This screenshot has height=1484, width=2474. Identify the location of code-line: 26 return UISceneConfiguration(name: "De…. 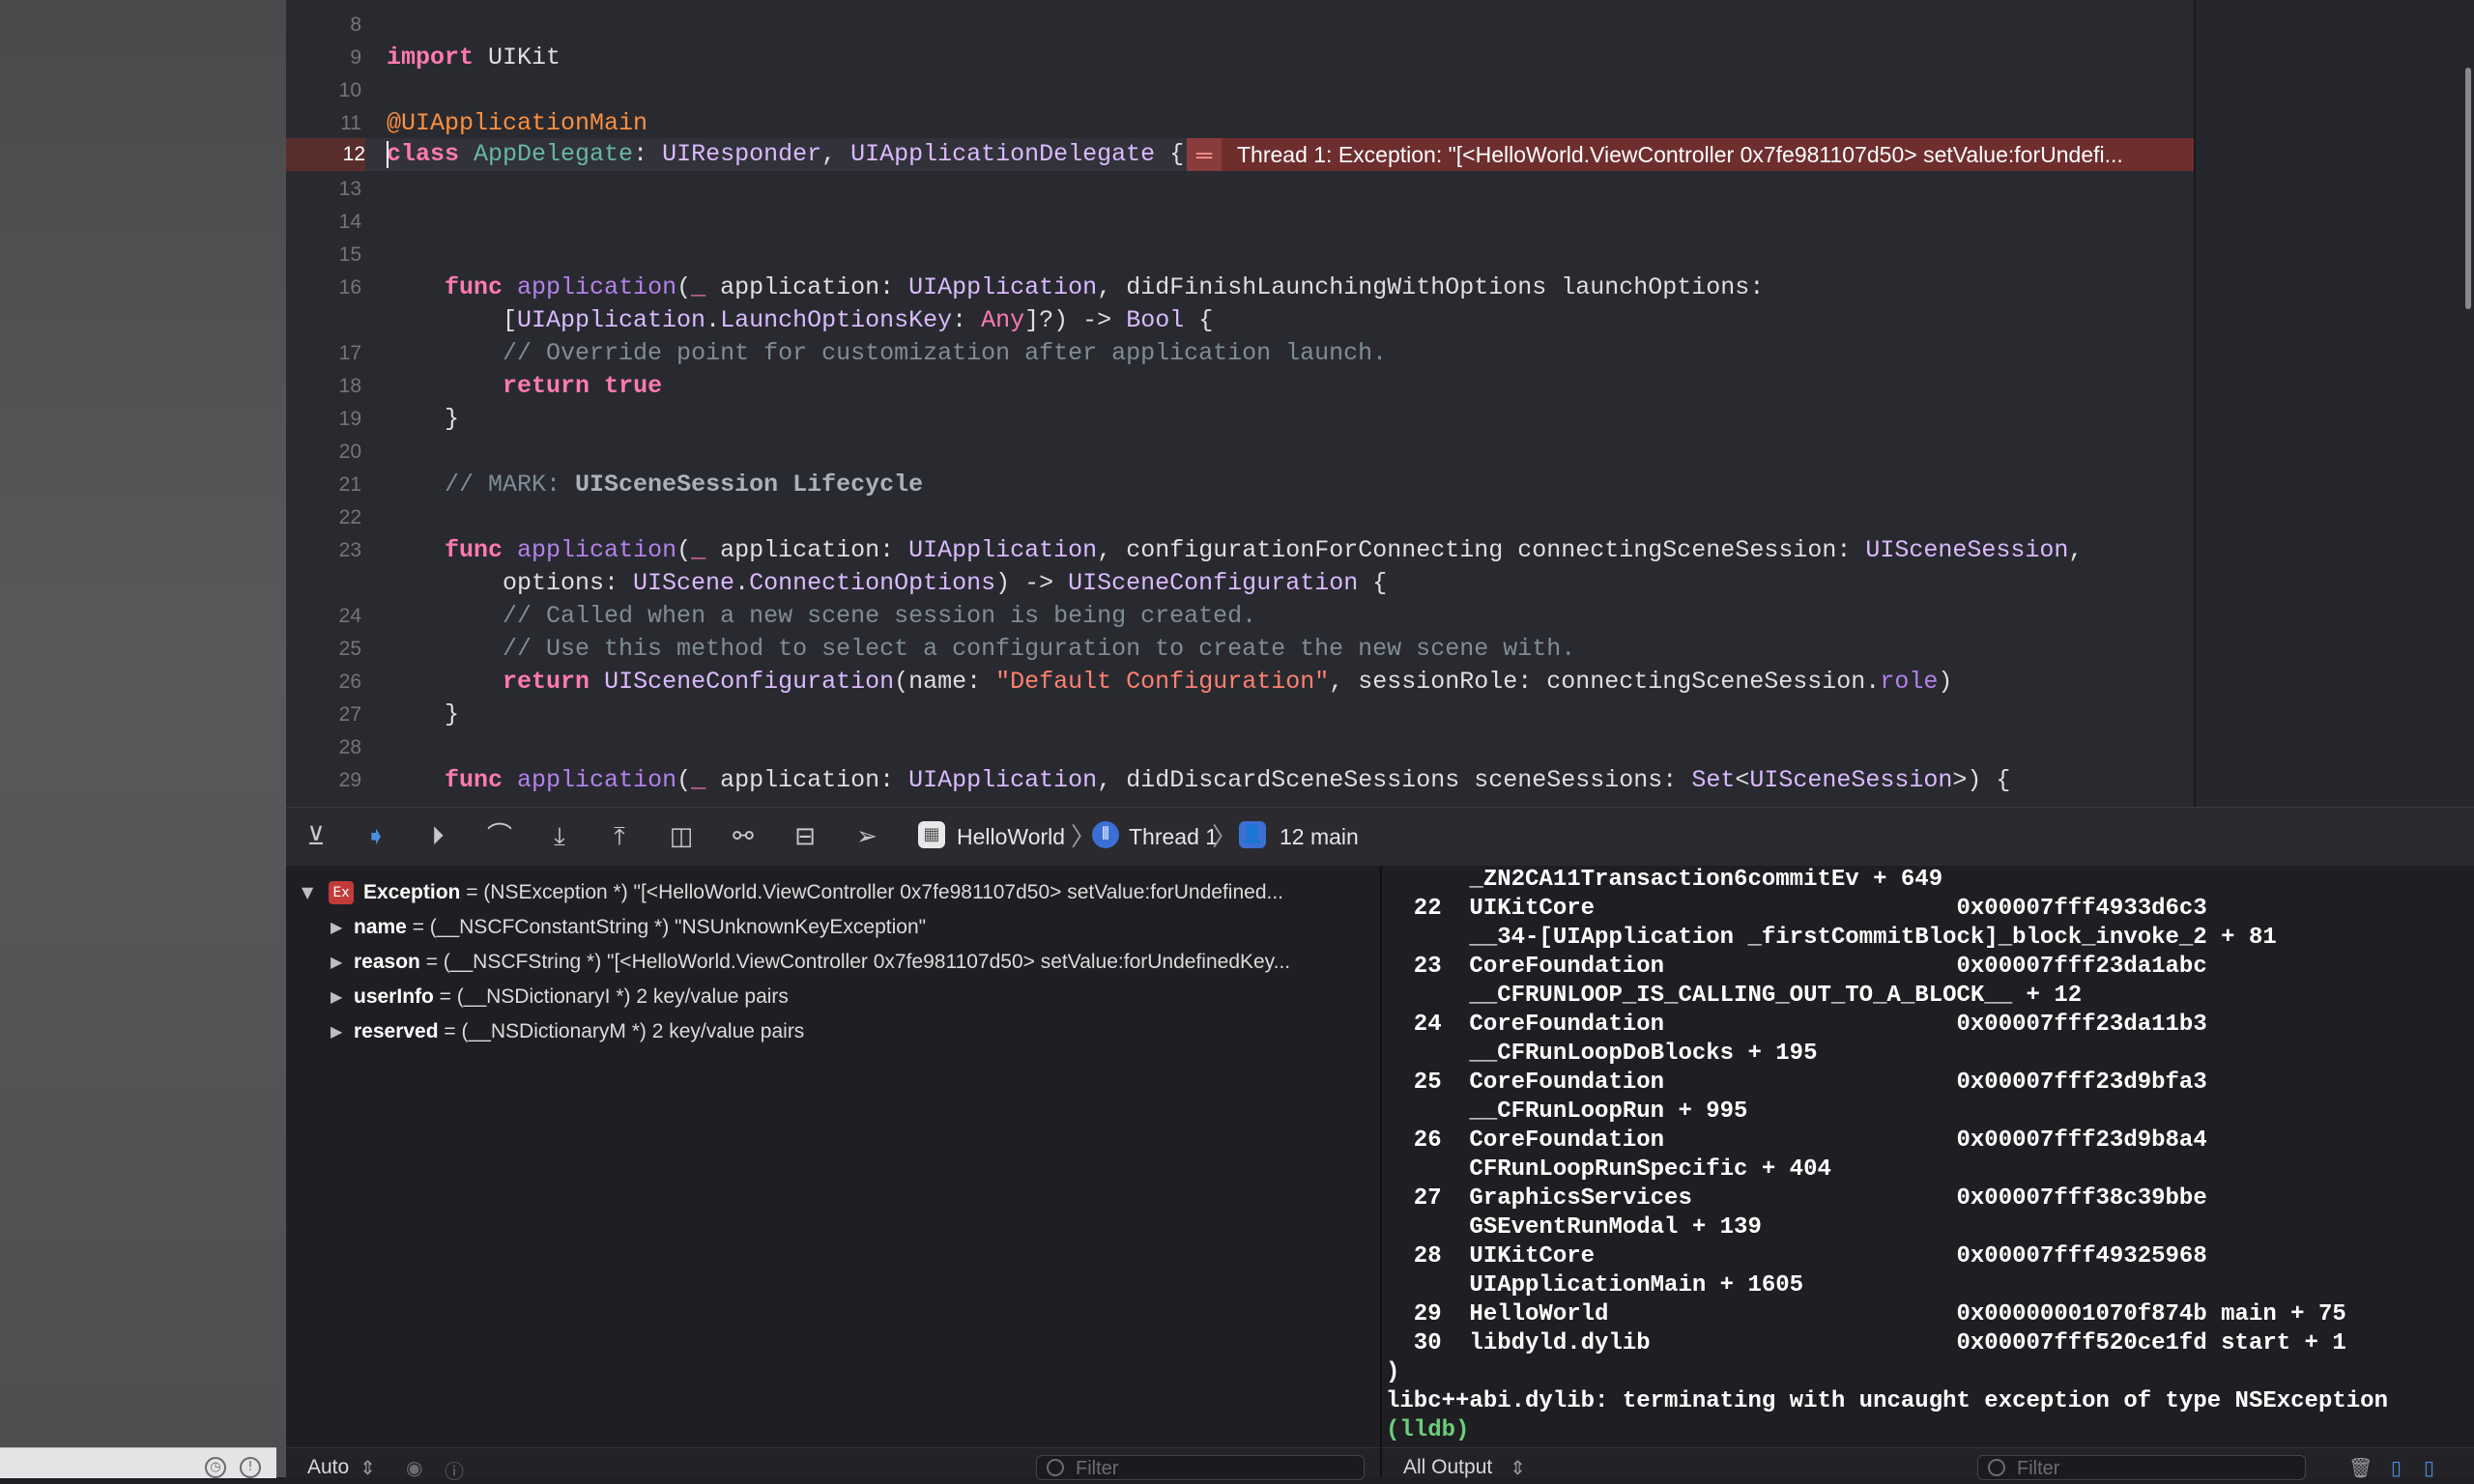
(1146, 682).